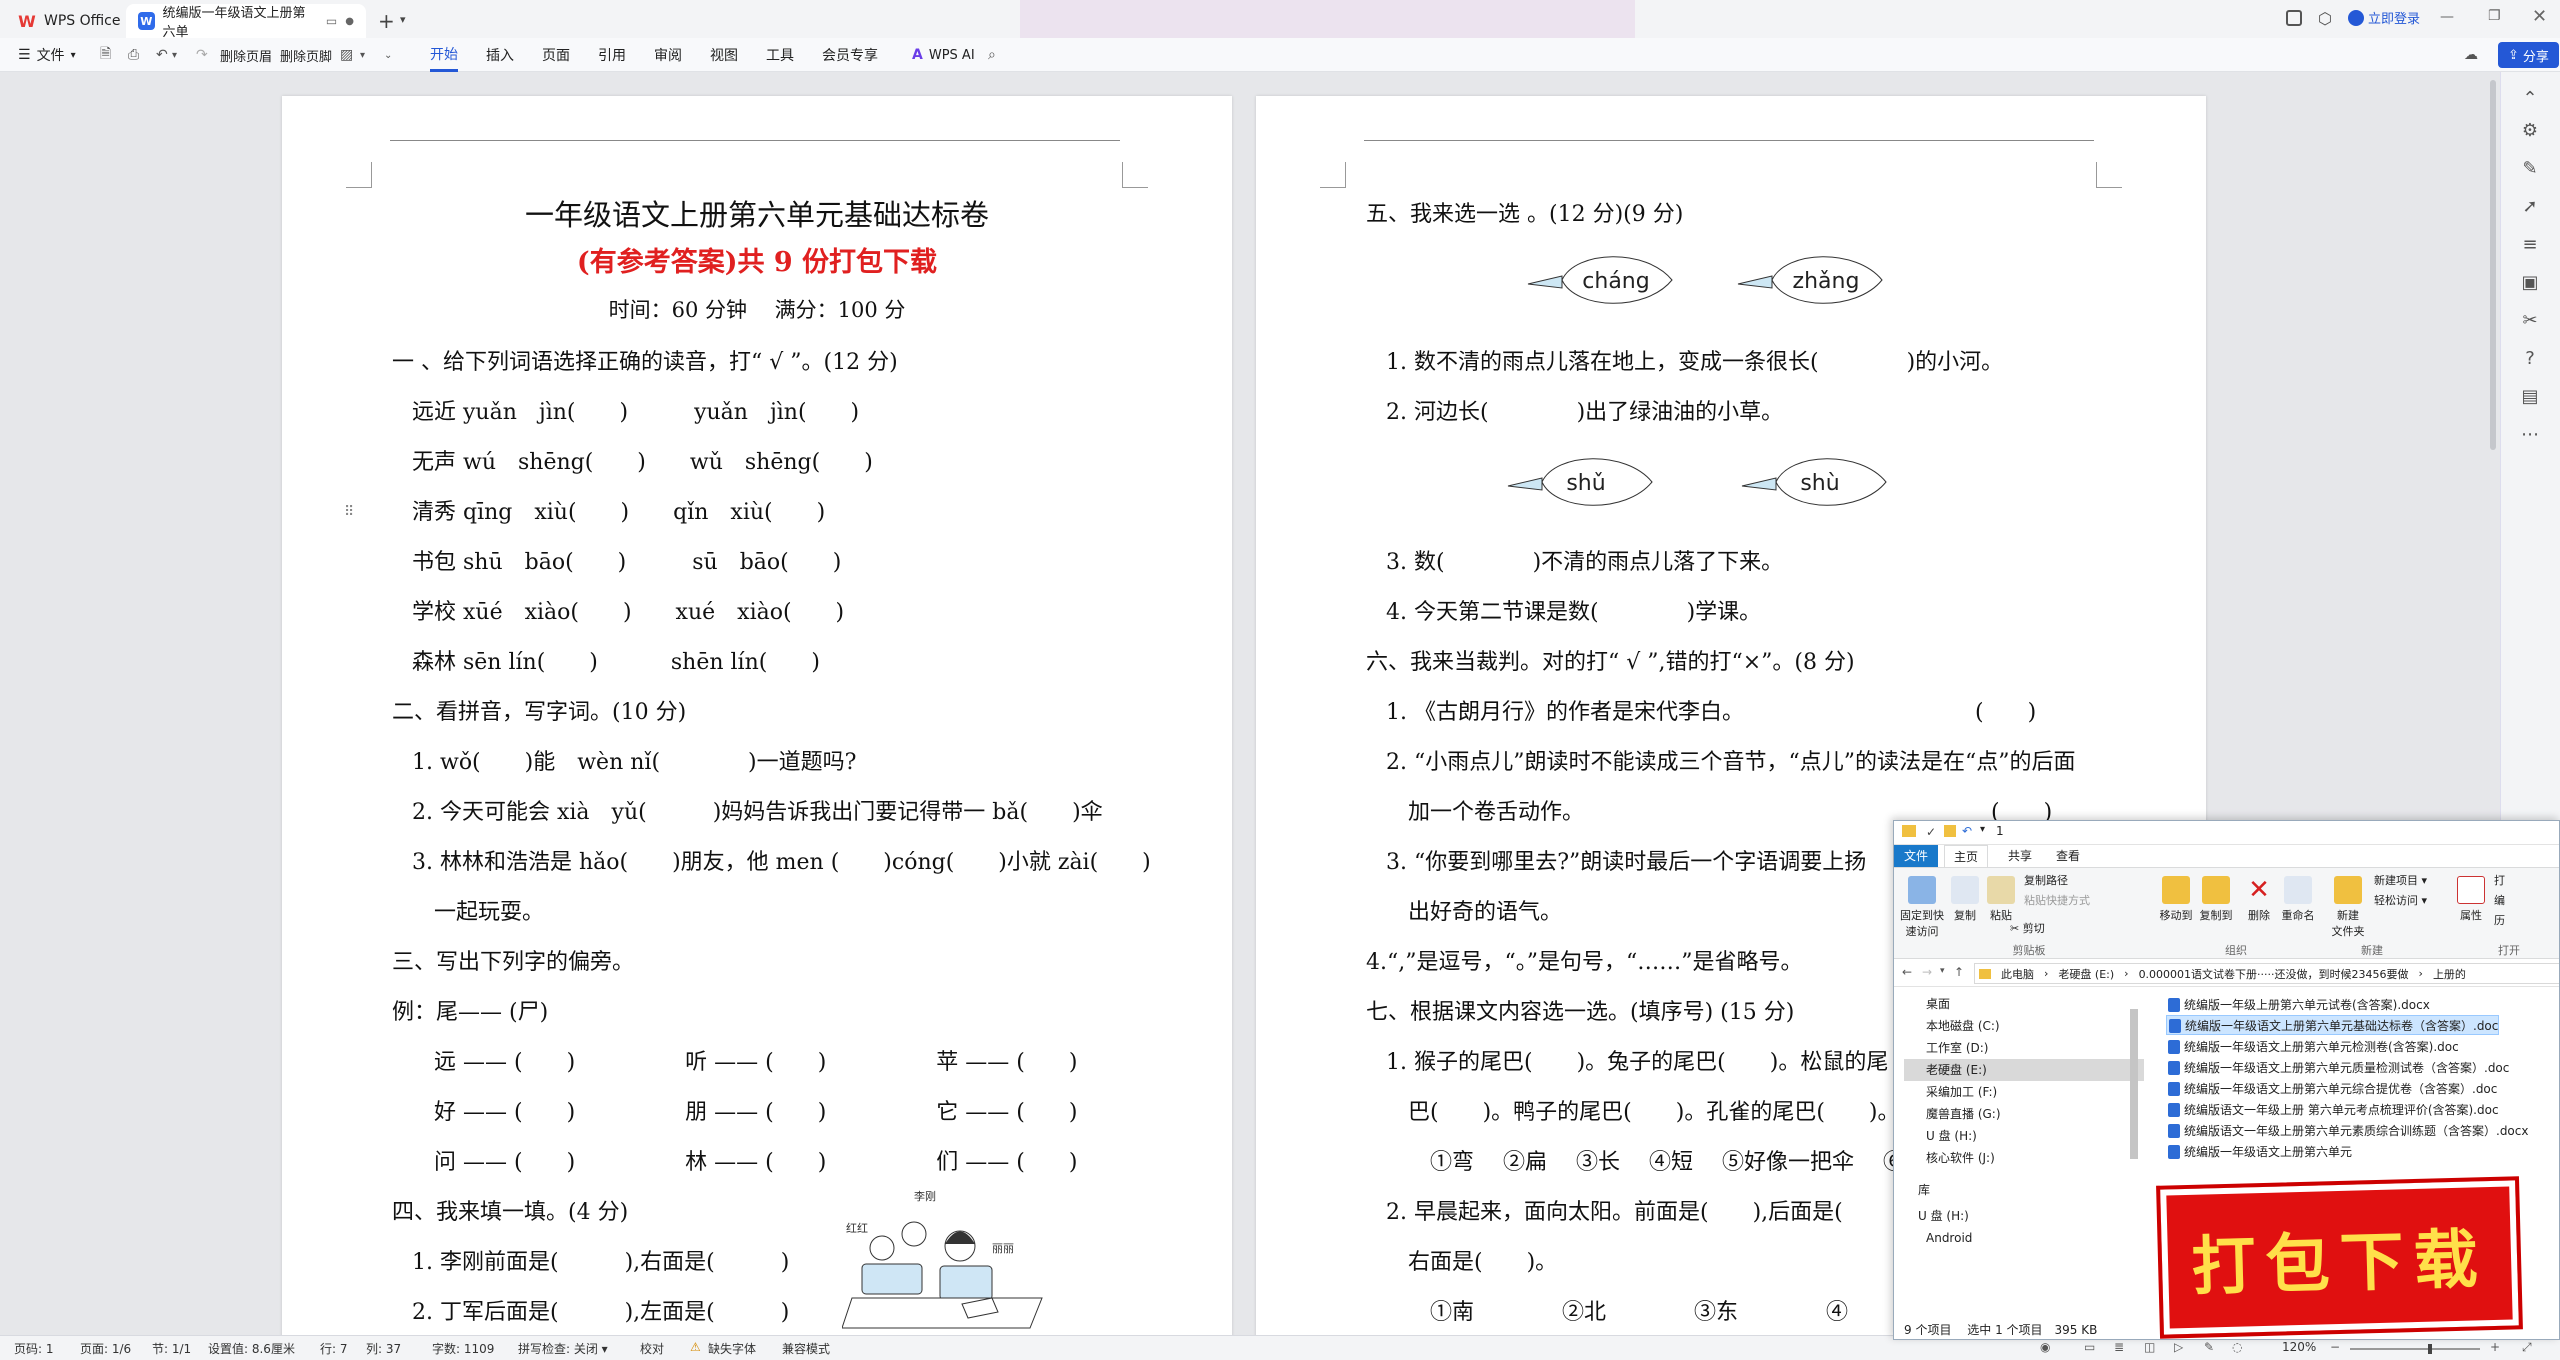 The image size is (2560, 1360). What do you see at coordinates (2176, 899) in the screenshot?
I see `move-to-button: 移动到` at bounding box center [2176, 899].